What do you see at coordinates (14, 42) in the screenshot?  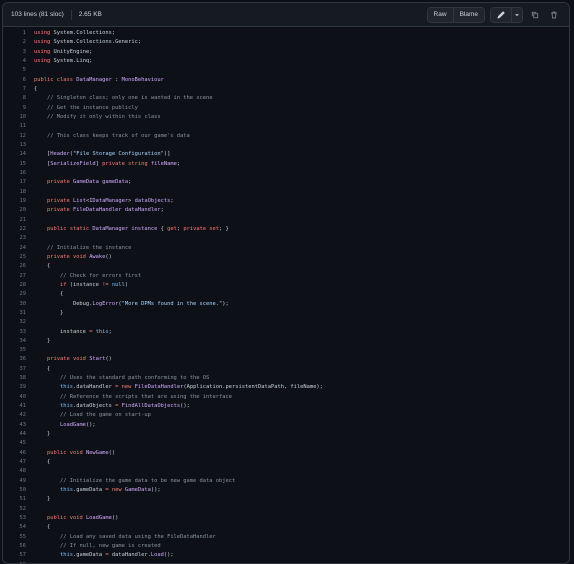 I see `line-number: 2` at bounding box center [14, 42].